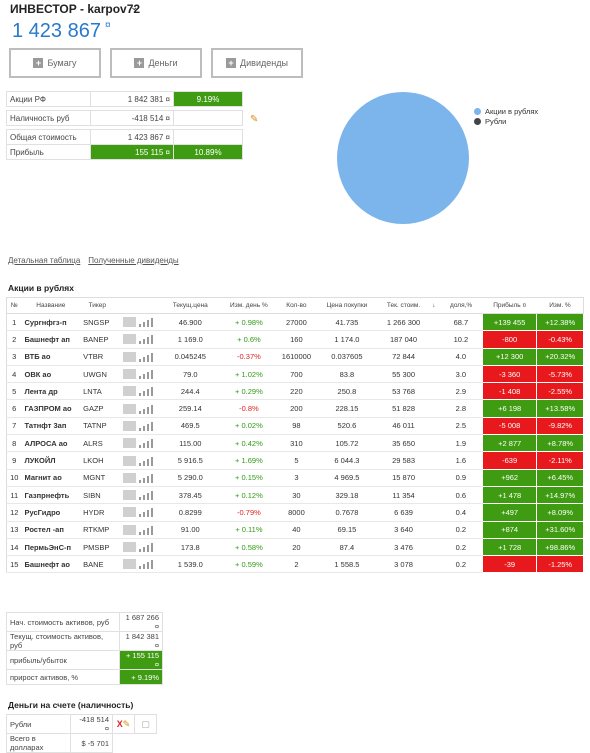  I want to click on buy-price: 0.037605, so click(347, 357).